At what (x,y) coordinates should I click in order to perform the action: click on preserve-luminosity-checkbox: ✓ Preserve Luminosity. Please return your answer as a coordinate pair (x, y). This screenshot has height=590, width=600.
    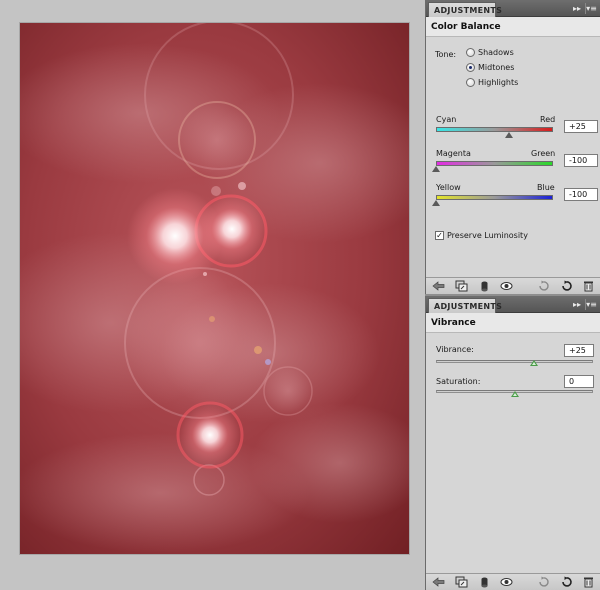
    Looking at the image, I should click on (481, 235).